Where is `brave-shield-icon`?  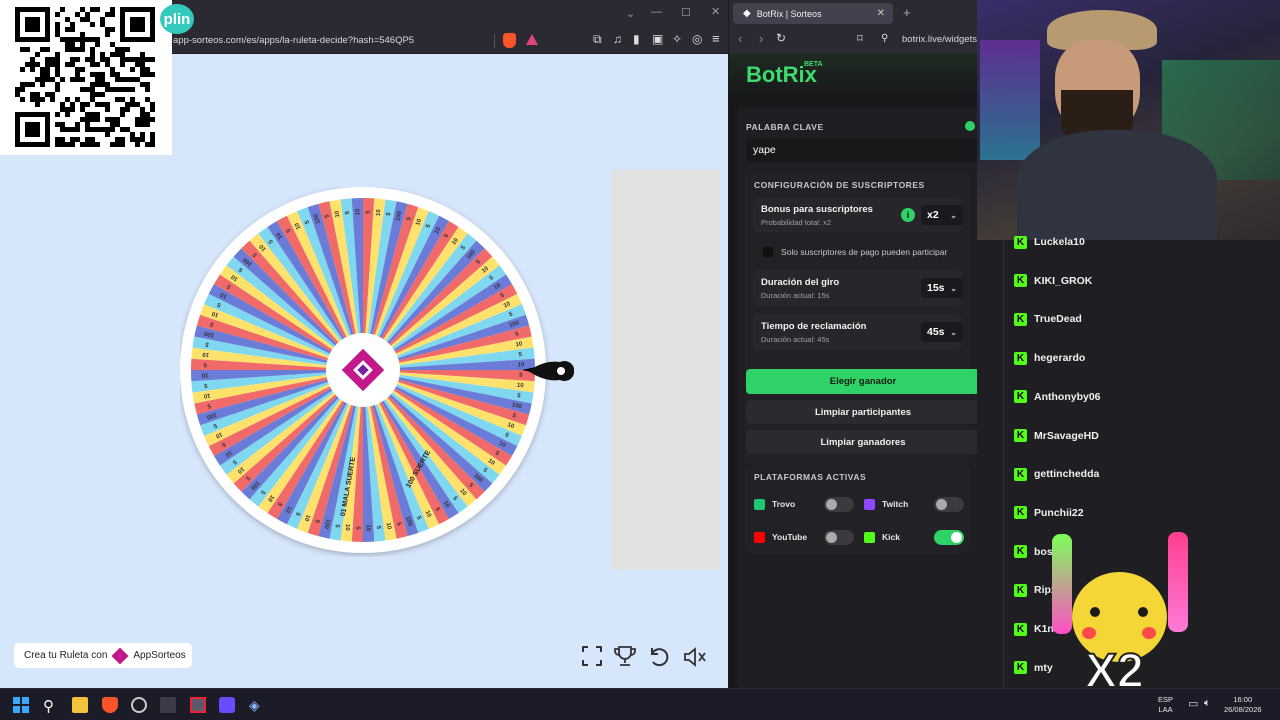 brave-shield-icon is located at coordinates (509, 40).